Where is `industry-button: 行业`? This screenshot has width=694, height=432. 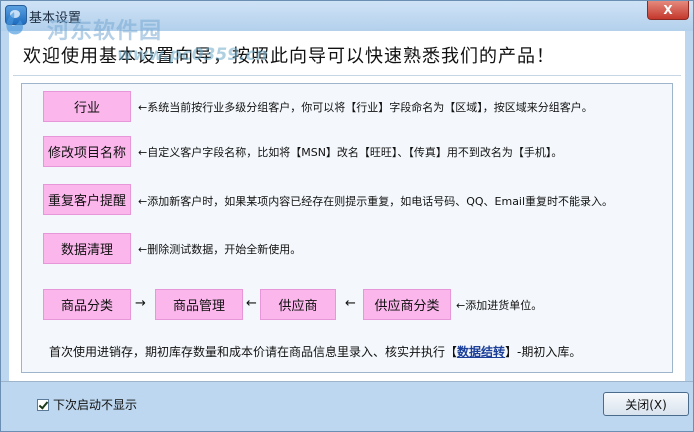
industry-button: 行业 is located at coordinates (87, 106).